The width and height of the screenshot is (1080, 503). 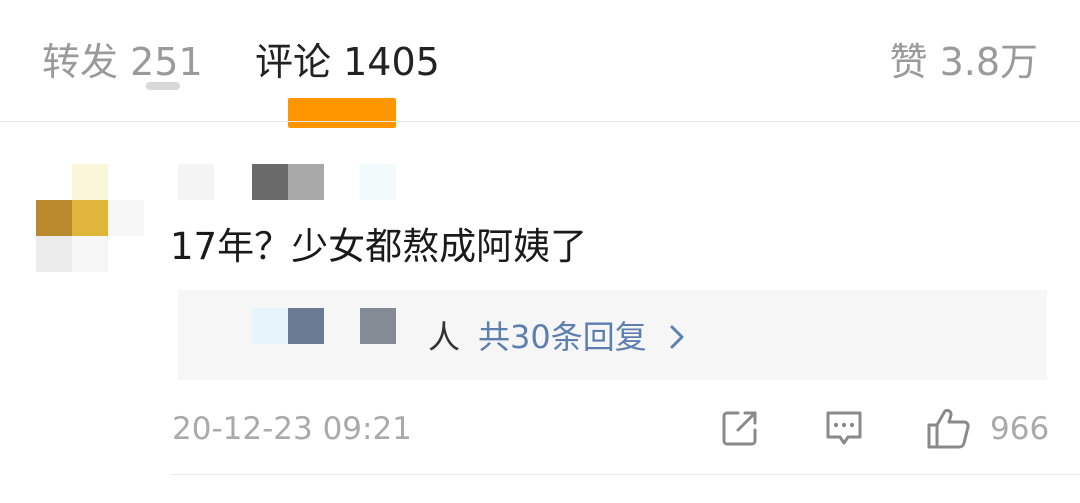 What do you see at coordinates (908, 62) in the screenshot?
I see `tab-likes-label: 赞` at bounding box center [908, 62].